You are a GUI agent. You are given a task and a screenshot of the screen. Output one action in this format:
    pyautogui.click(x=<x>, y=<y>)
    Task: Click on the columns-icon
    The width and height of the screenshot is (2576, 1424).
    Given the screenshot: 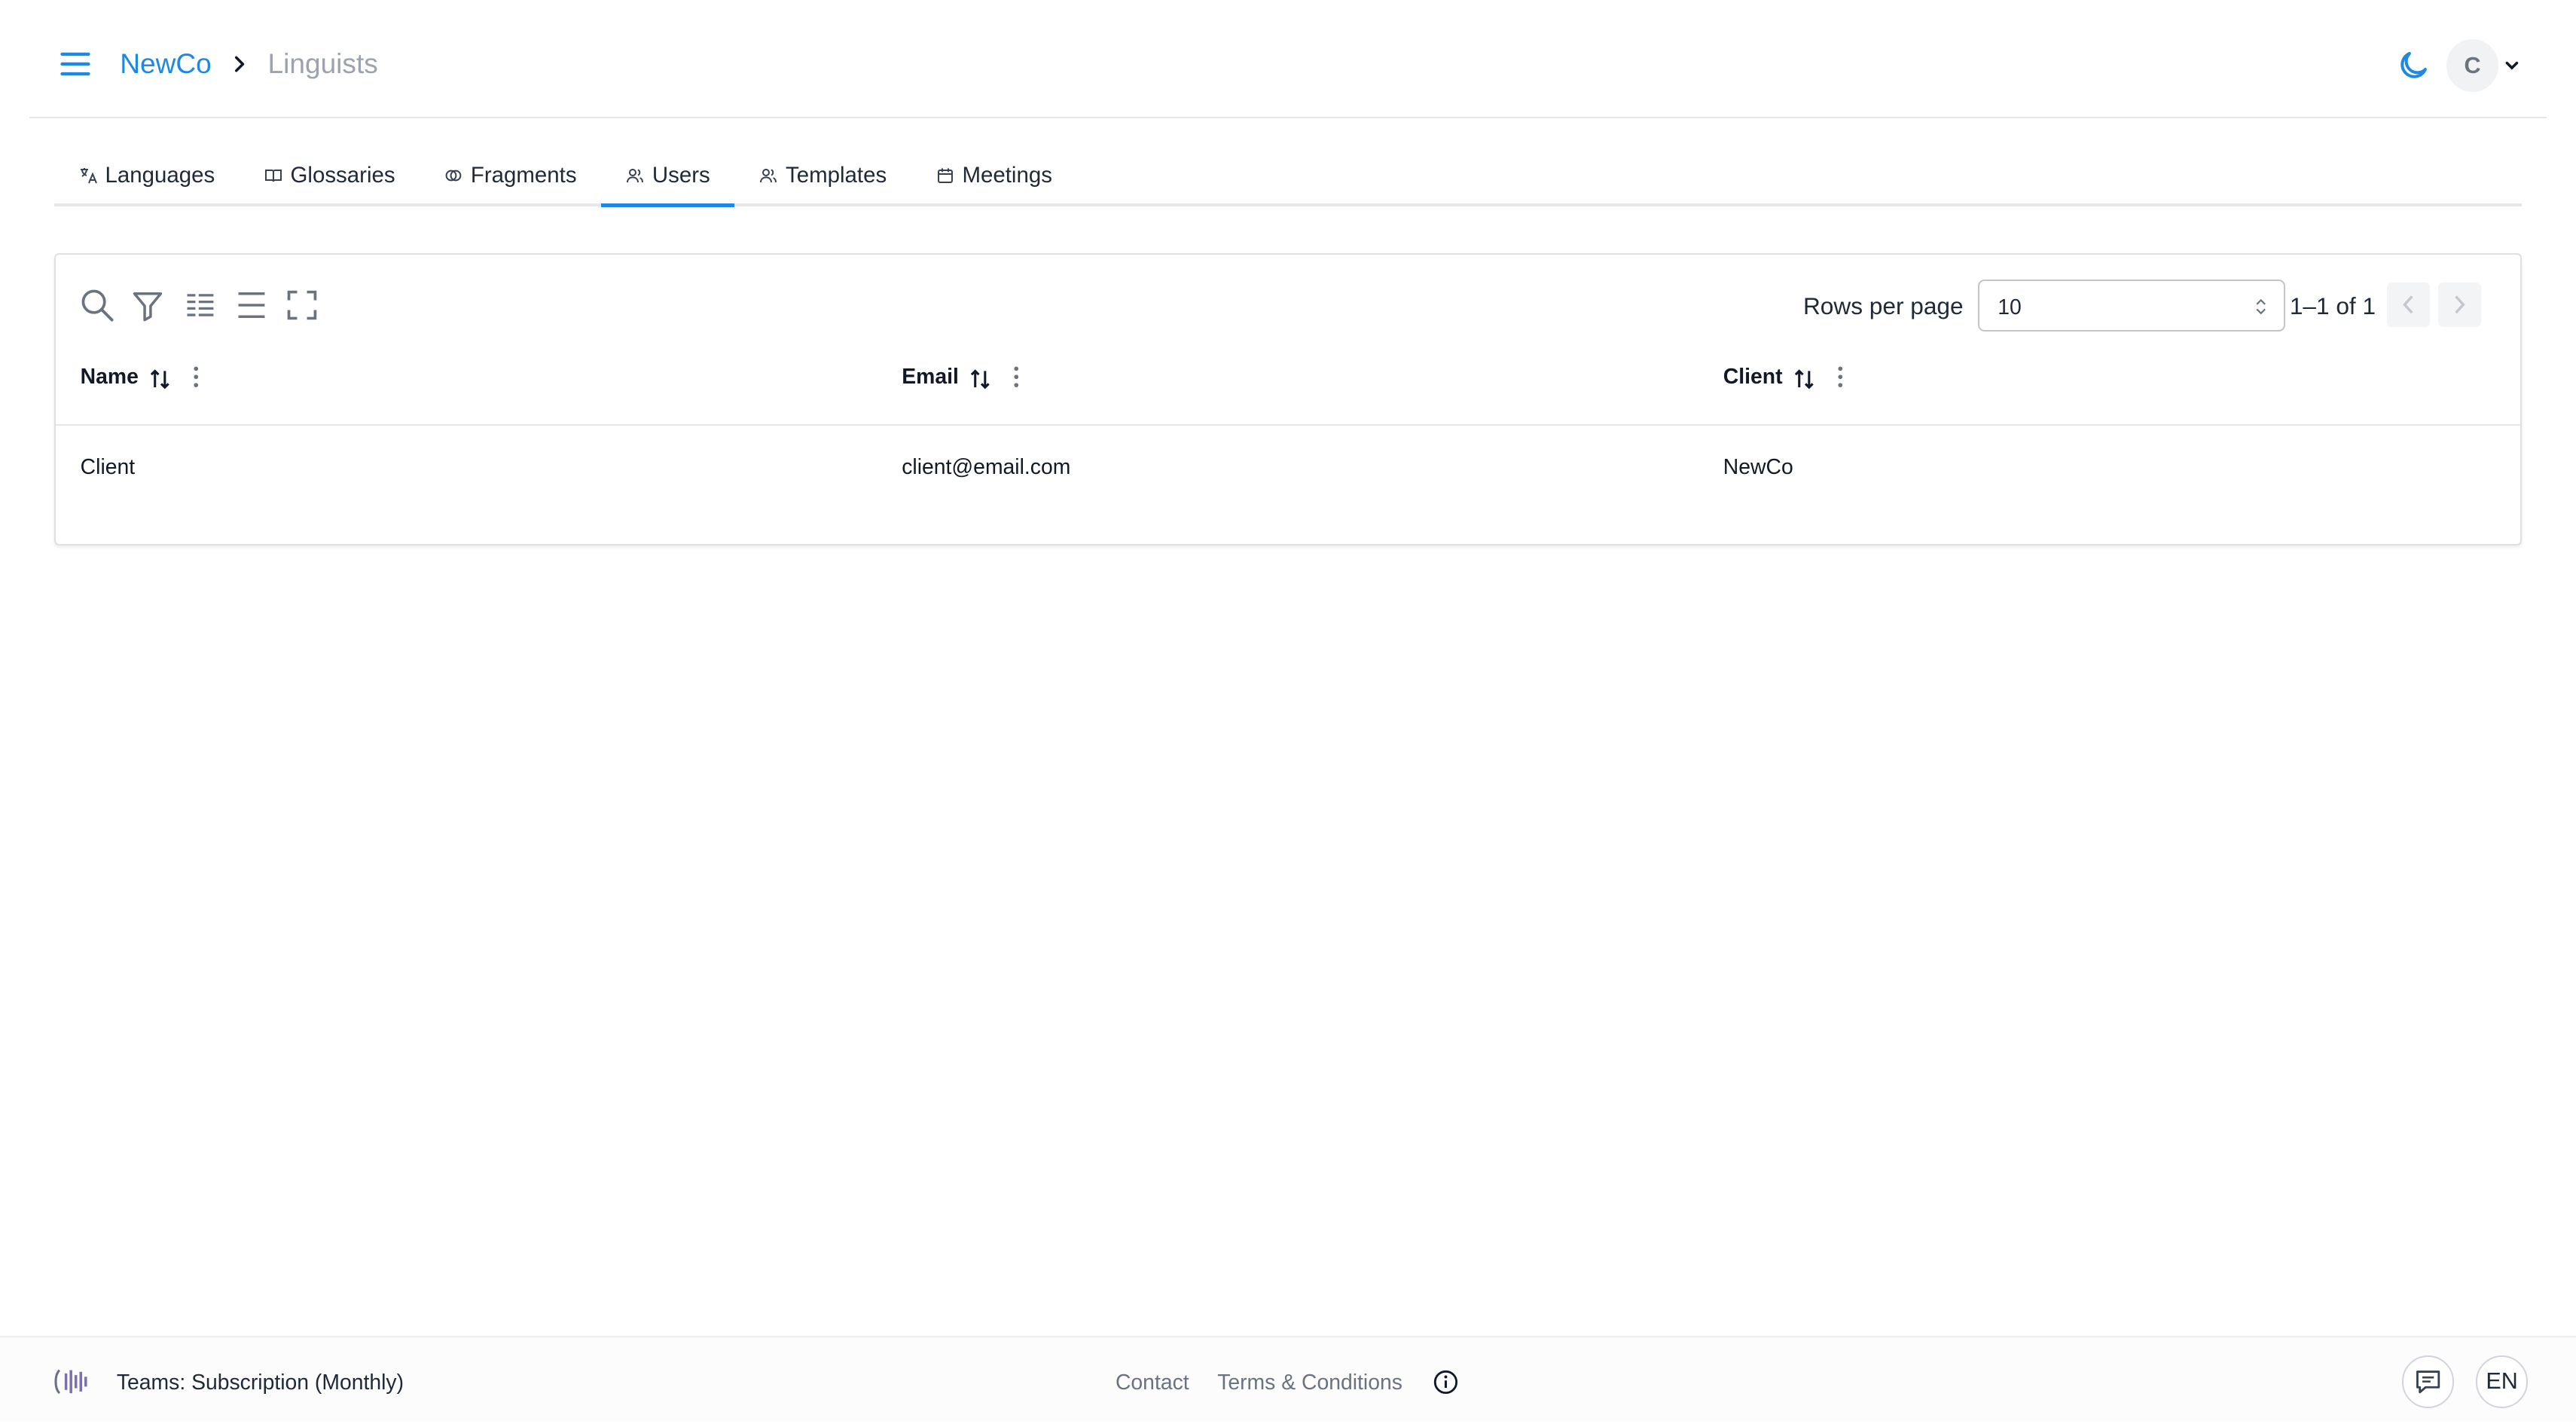 What is the action you would take?
    pyautogui.click(x=200, y=305)
    